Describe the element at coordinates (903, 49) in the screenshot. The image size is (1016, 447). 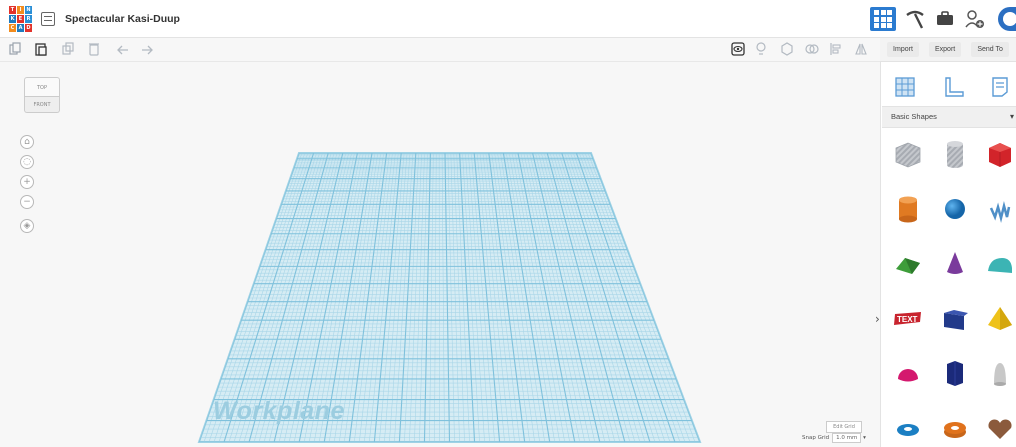
I see `import-button: Import` at that location.